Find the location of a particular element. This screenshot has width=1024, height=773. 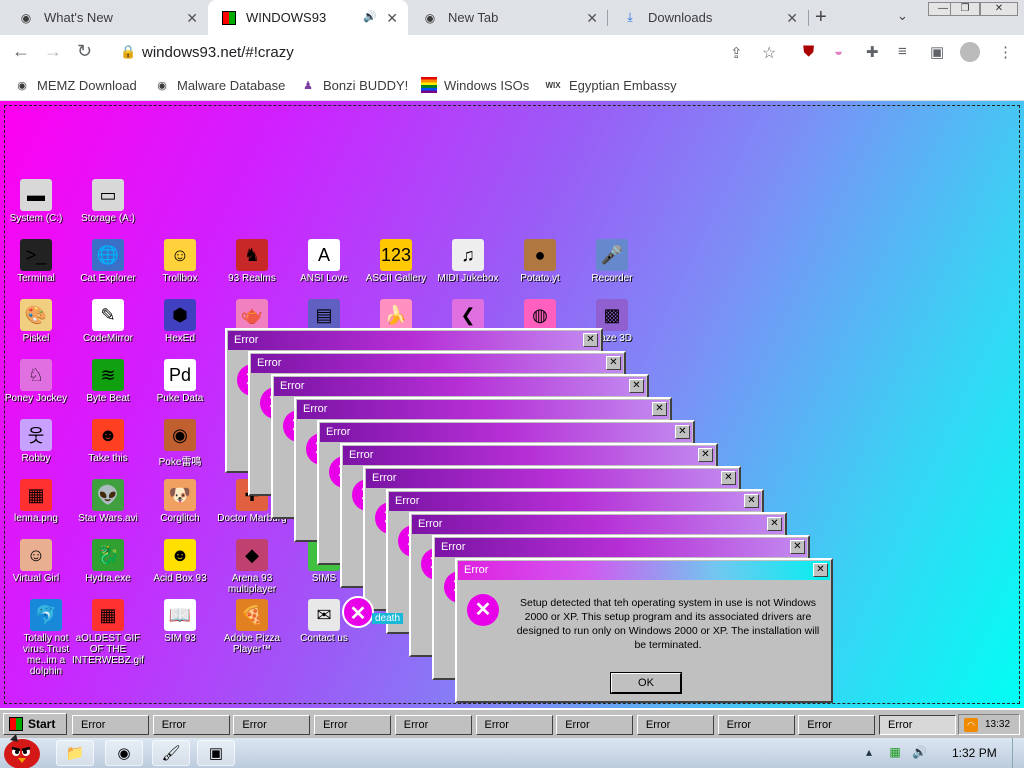

desktop-icon: ♫ MIDI Jukebox is located at coordinates (468, 261).